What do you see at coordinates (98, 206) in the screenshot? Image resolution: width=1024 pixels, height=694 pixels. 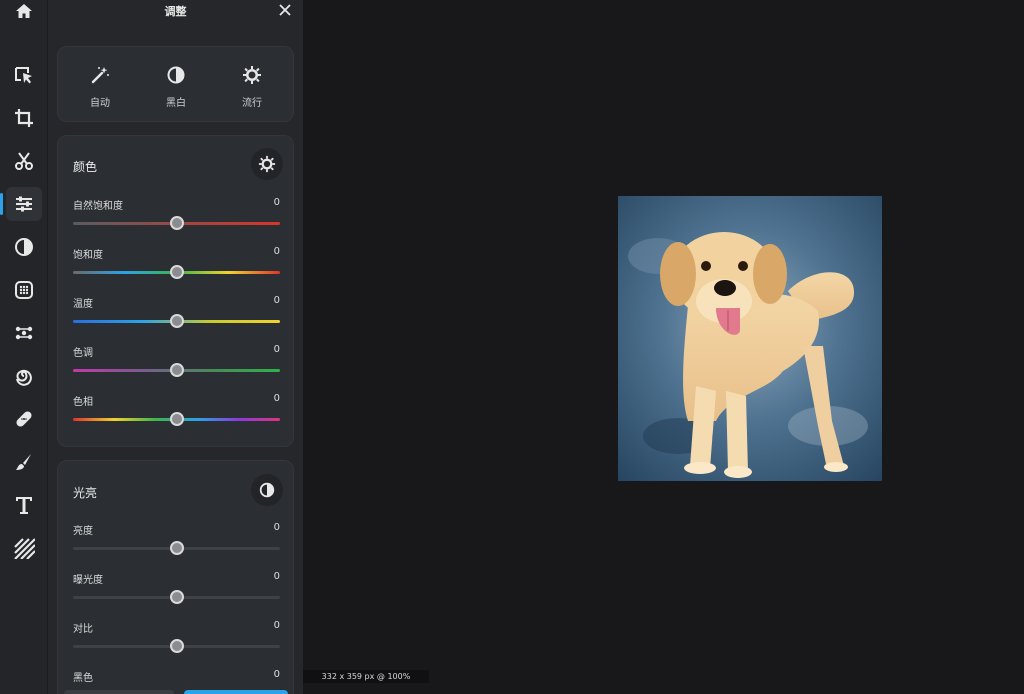 I see `slider-label: 自然饱和度` at bounding box center [98, 206].